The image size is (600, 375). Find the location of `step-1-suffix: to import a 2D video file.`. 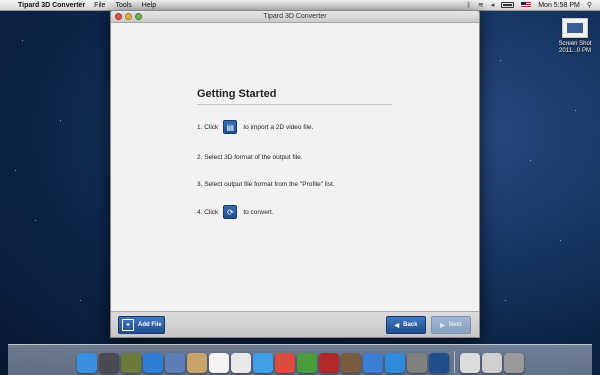

step-1-suffix: to import a 2D video file. is located at coordinates (278, 127).